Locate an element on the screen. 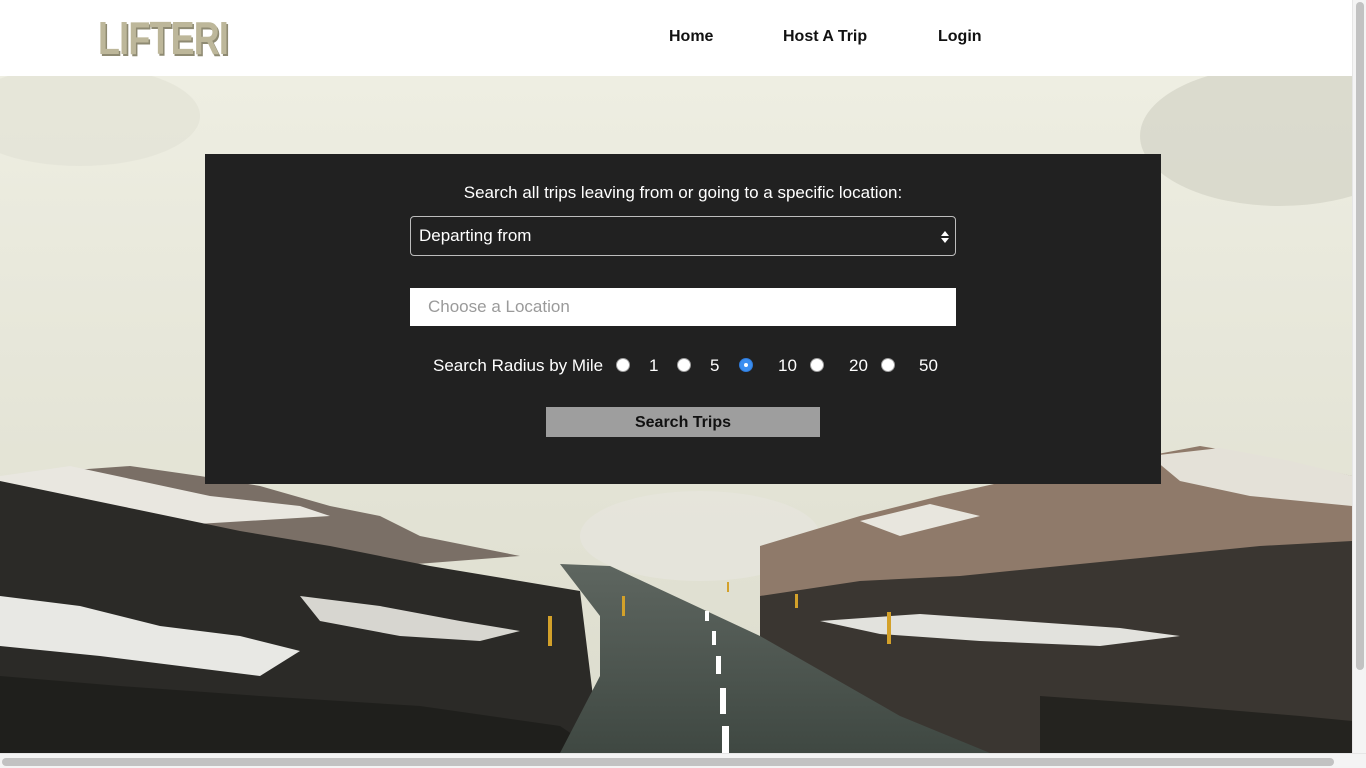  search-trips-button: Search Trips is located at coordinates (683, 422).